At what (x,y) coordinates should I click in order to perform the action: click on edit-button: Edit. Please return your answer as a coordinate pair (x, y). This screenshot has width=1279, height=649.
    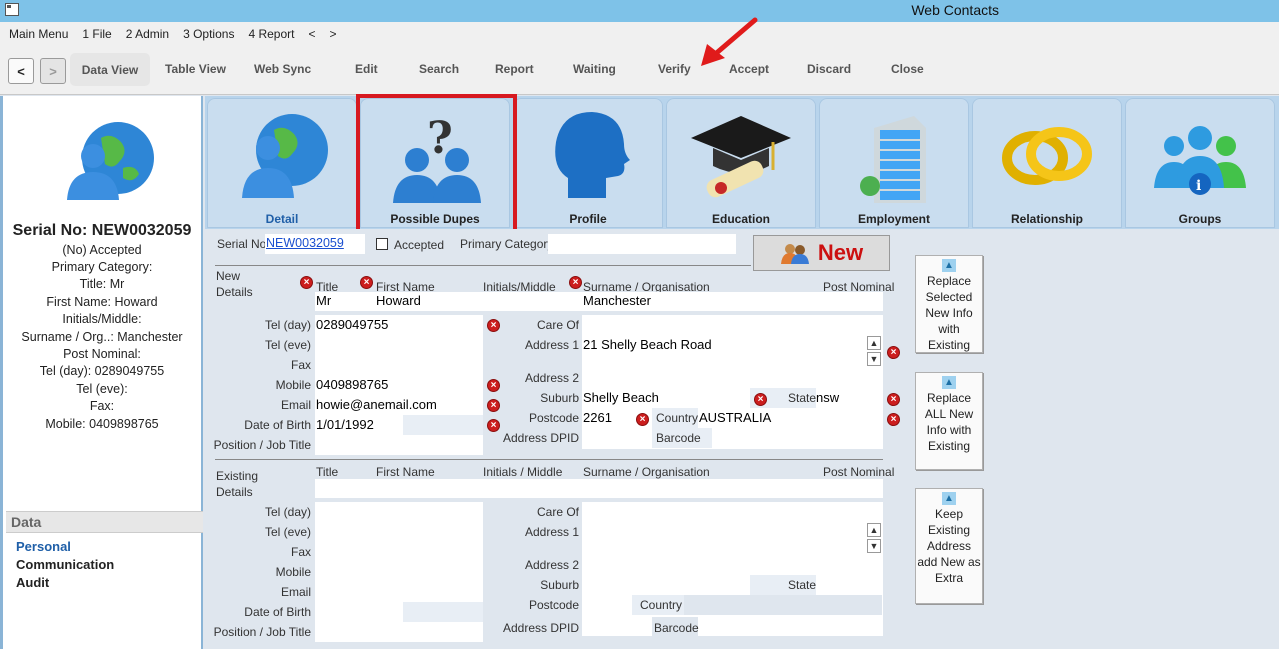
    Looking at the image, I should click on (366, 69).